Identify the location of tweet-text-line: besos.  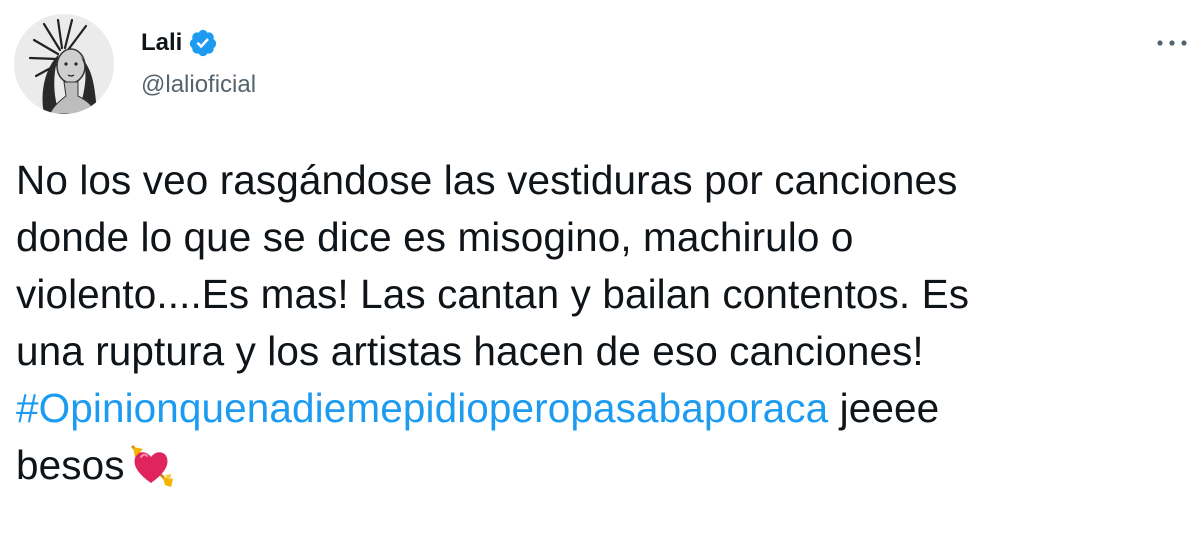
(591, 465).